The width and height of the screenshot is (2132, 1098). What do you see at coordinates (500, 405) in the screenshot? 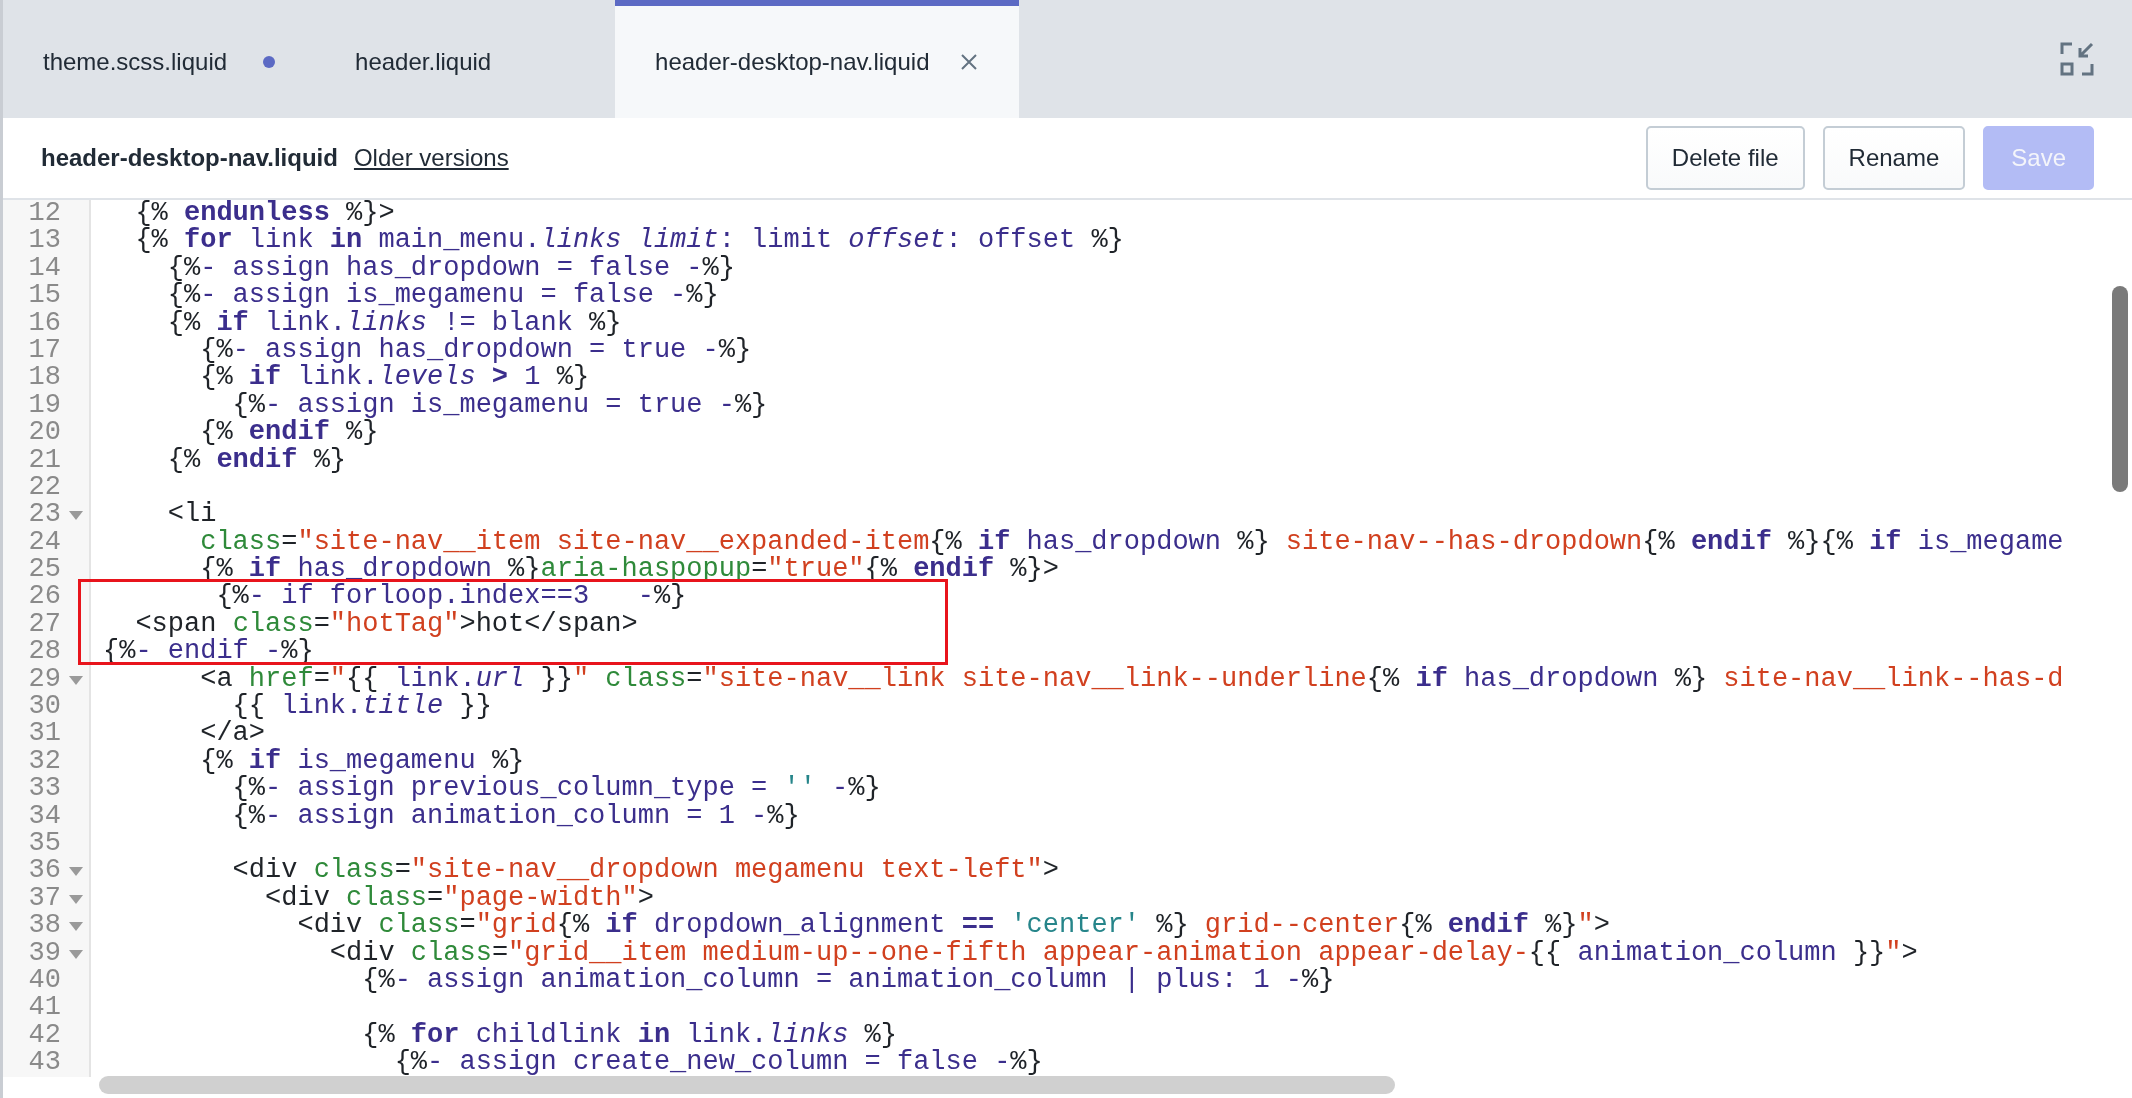
I see `code-line: {%- assign is_megamenu = true -%}` at bounding box center [500, 405].